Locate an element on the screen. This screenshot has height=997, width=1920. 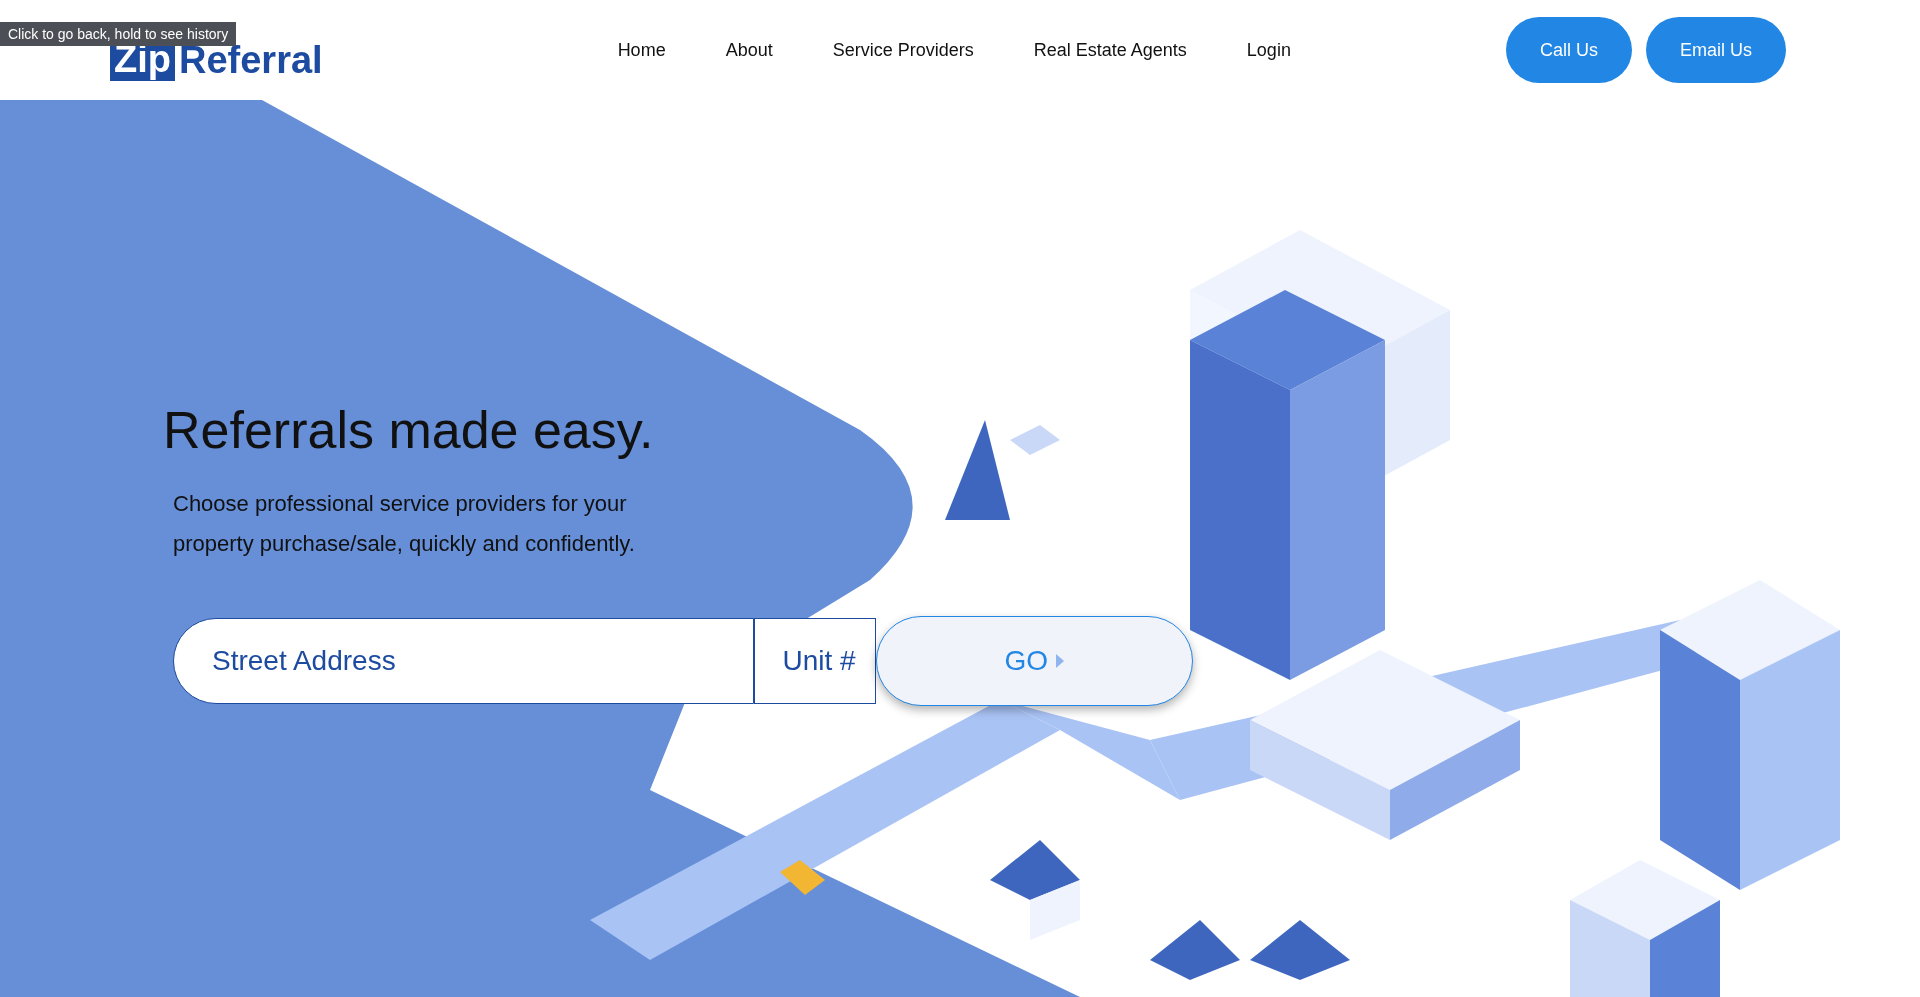
hero-heading: Referrals made easy. is located at coordinates (409, 430).